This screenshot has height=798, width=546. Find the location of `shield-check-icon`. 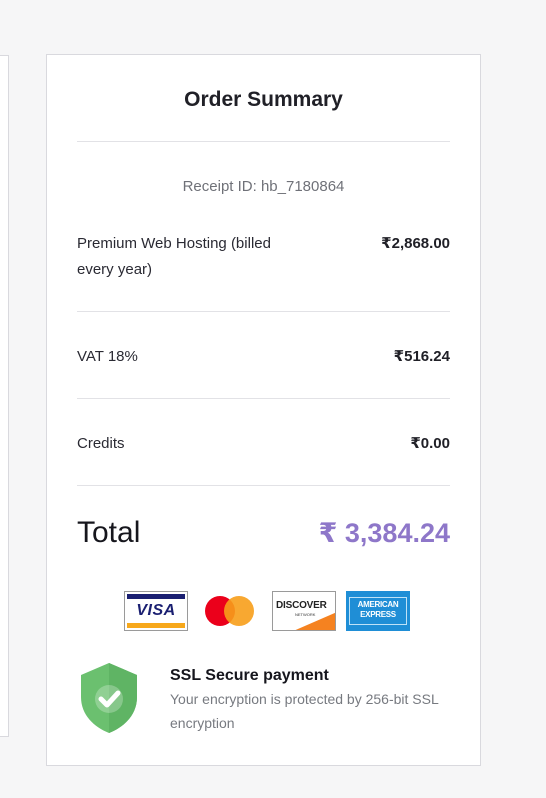

shield-check-icon is located at coordinates (109, 698).